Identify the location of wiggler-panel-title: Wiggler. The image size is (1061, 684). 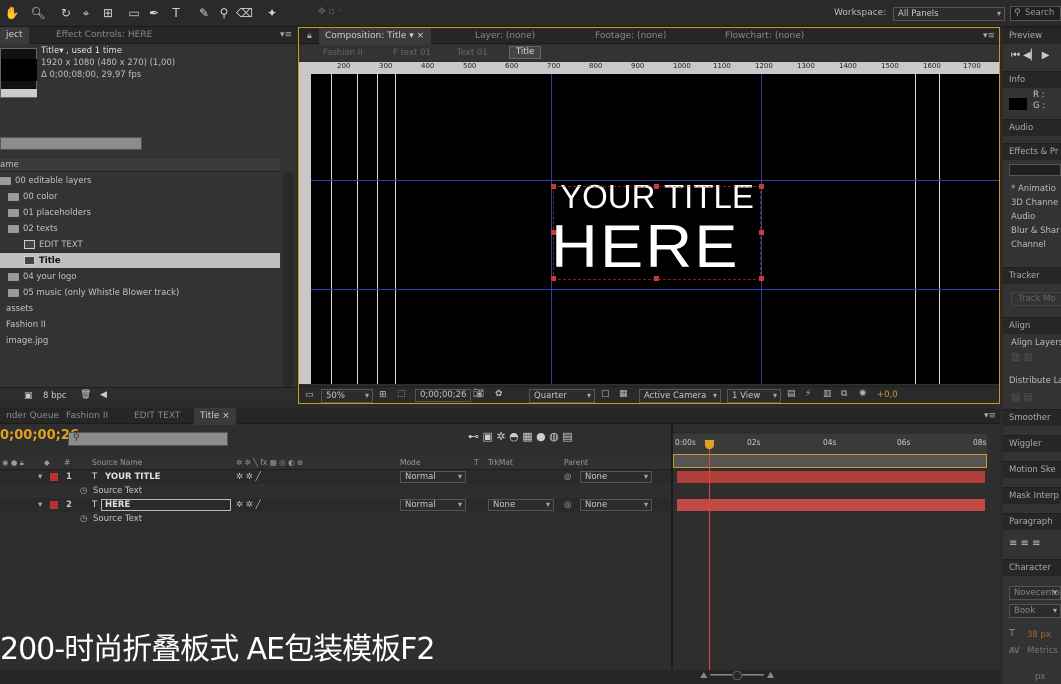
(1032, 444).